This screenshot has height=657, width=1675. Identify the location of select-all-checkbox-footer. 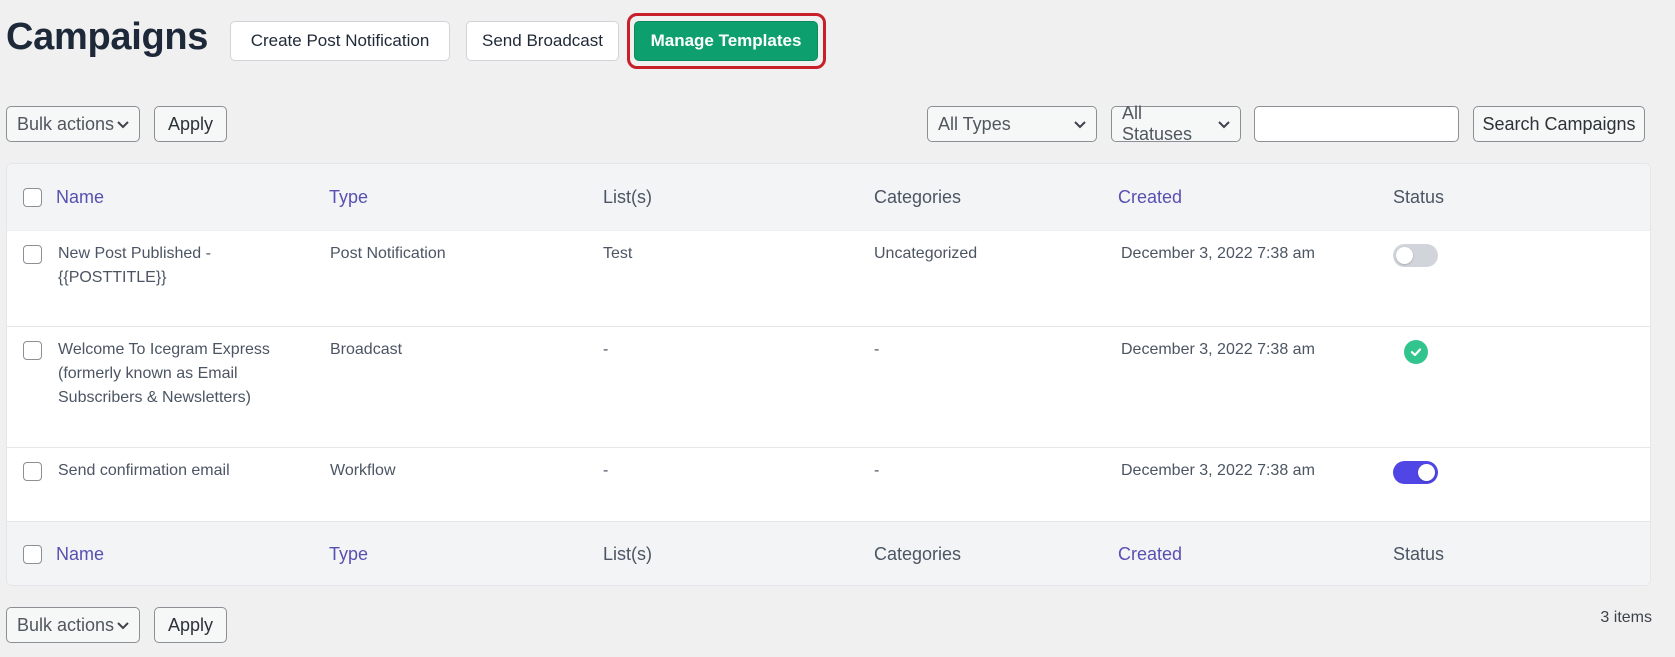
(32, 554).